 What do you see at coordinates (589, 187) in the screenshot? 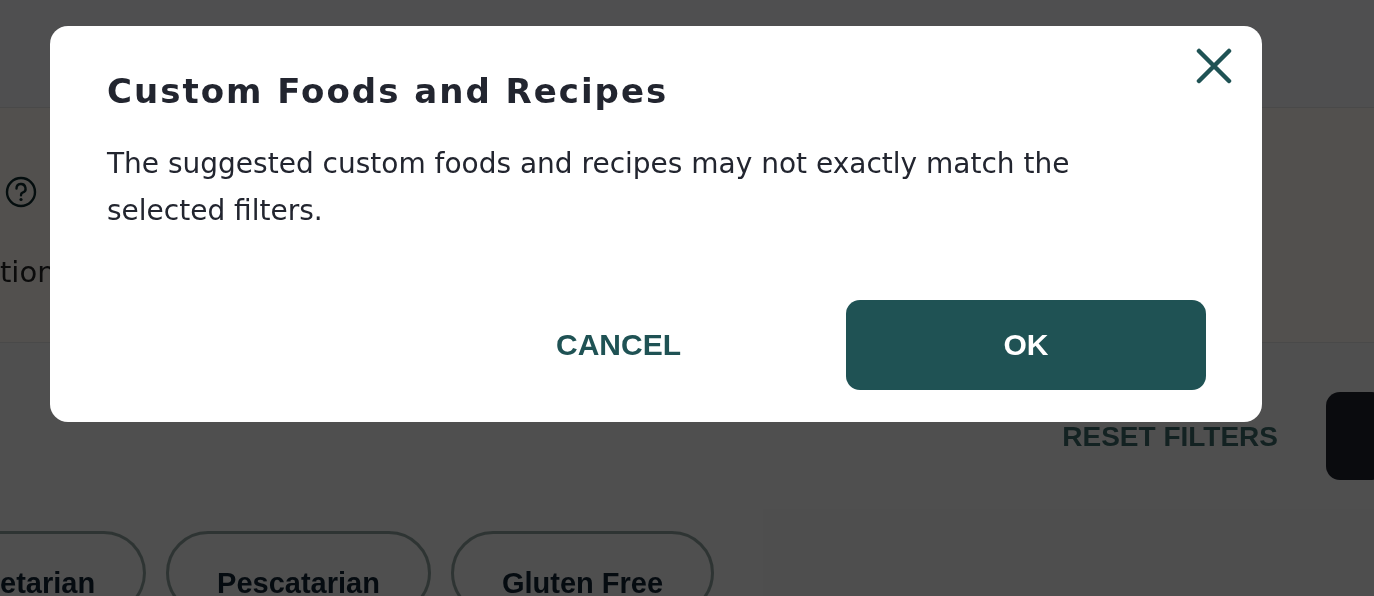
I see `dialog-message: The suggested custom foods and recipes may not exactly match the selected filters.` at bounding box center [589, 187].